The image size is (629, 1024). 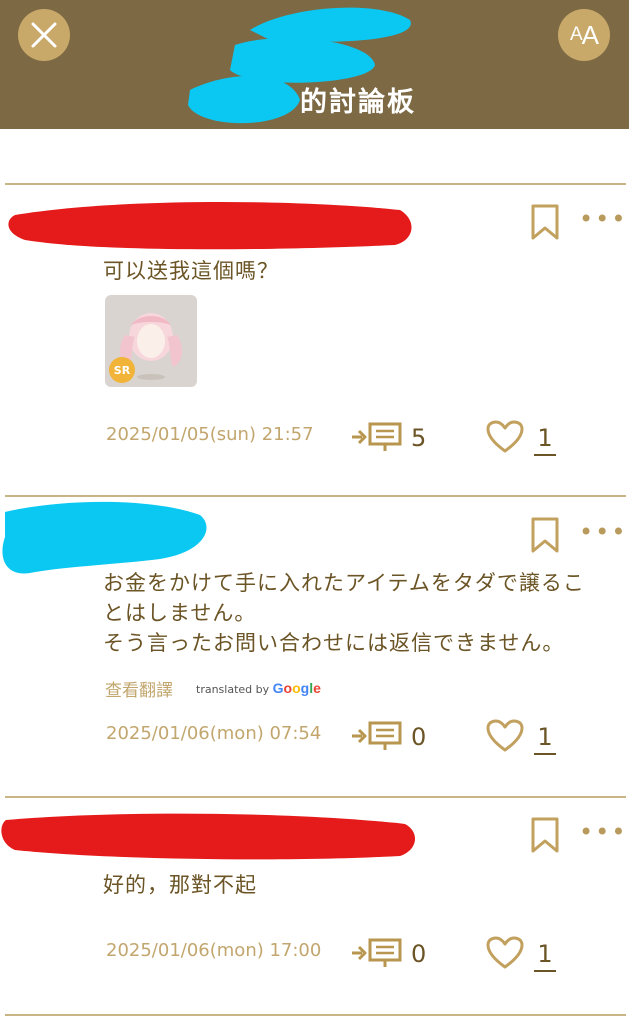 I want to click on post-text-line: とはしません。, so click(x=180, y=613).